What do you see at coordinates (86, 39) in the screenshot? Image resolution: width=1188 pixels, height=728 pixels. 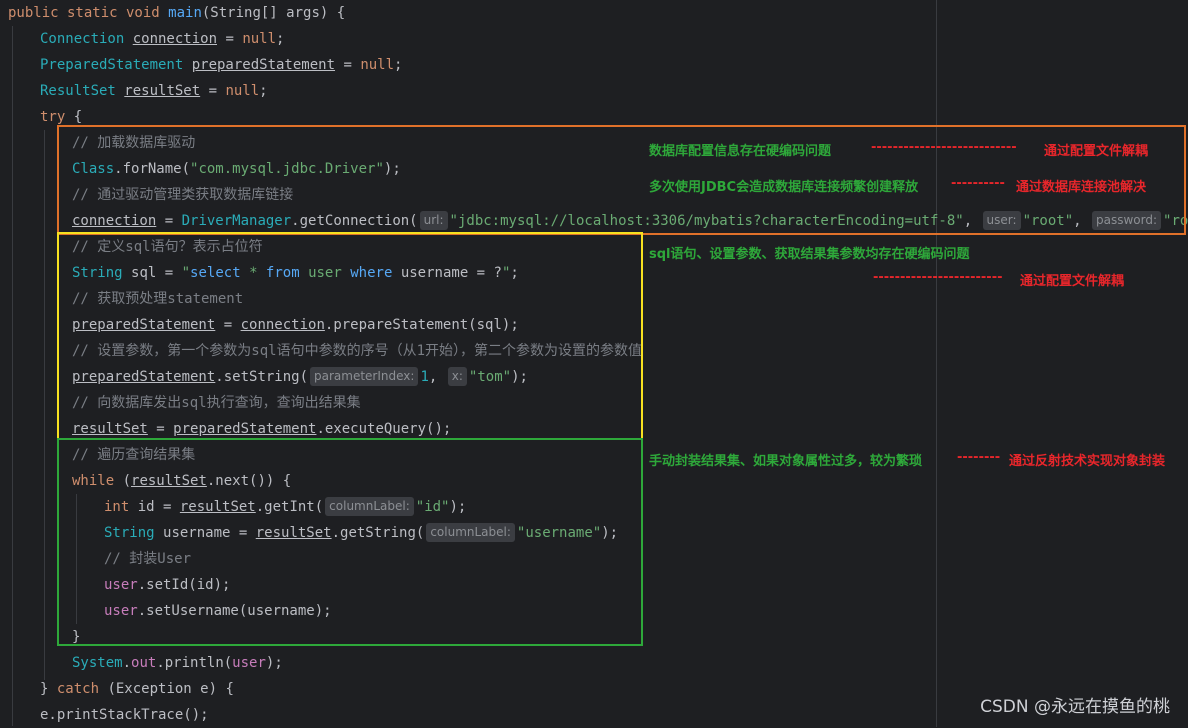 I see `code-token: Connection` at bounding box center [86, 39].